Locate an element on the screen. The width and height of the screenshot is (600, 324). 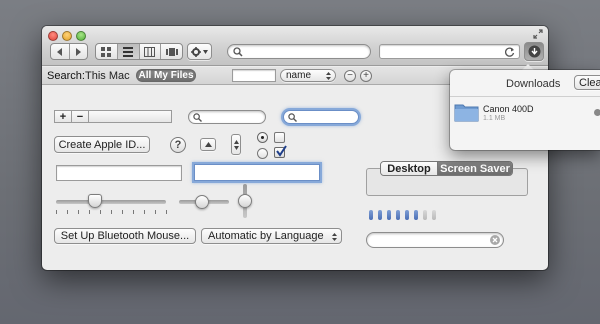
slider-knob is located at coordinates (94, 201).